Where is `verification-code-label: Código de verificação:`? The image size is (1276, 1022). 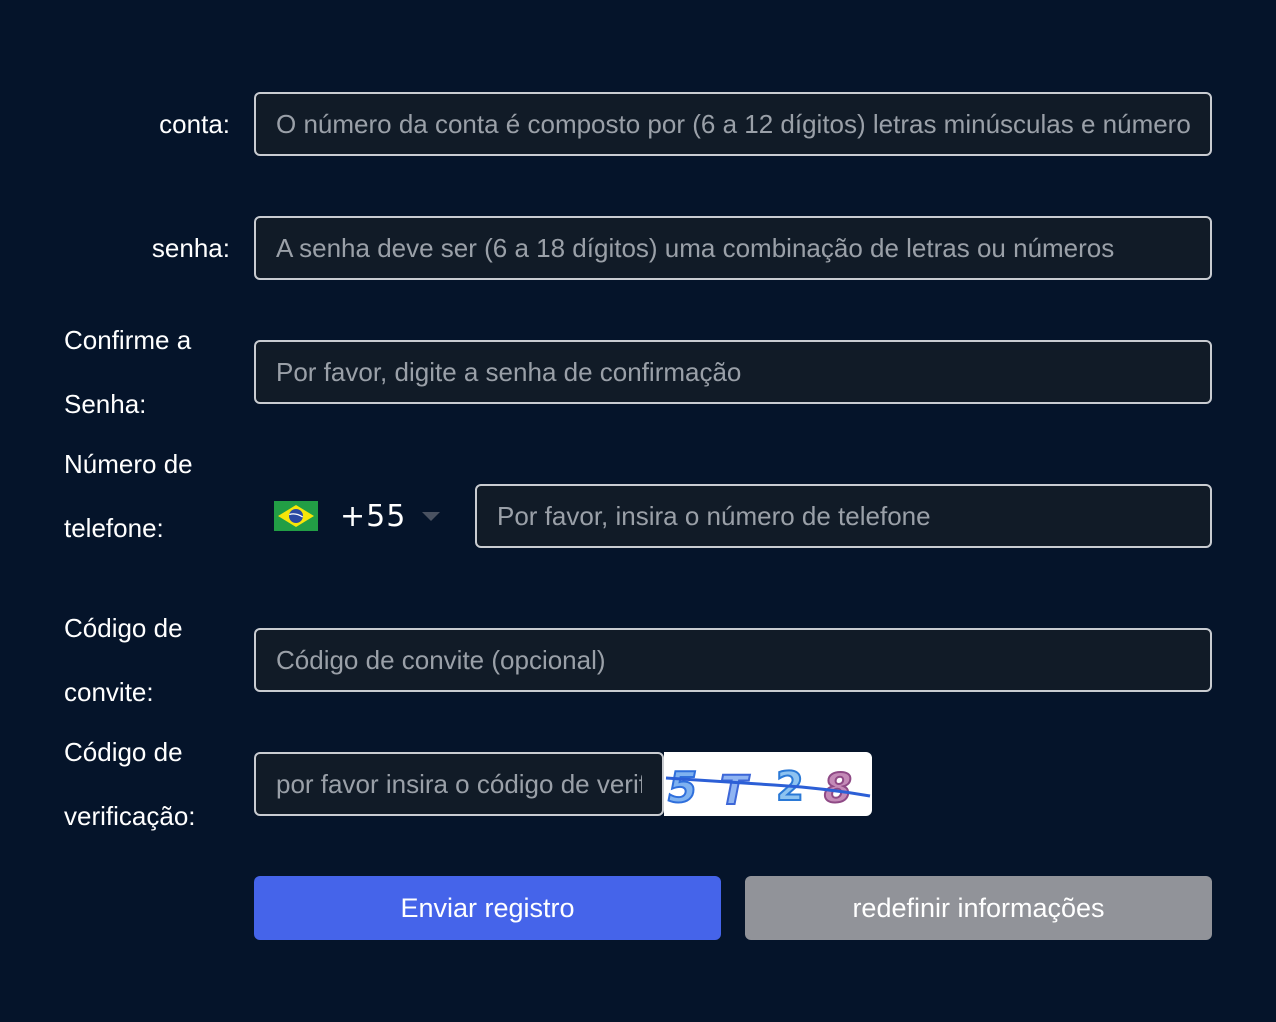
verification-code-label: Código de verificação: is located at coordinates (149, 784).